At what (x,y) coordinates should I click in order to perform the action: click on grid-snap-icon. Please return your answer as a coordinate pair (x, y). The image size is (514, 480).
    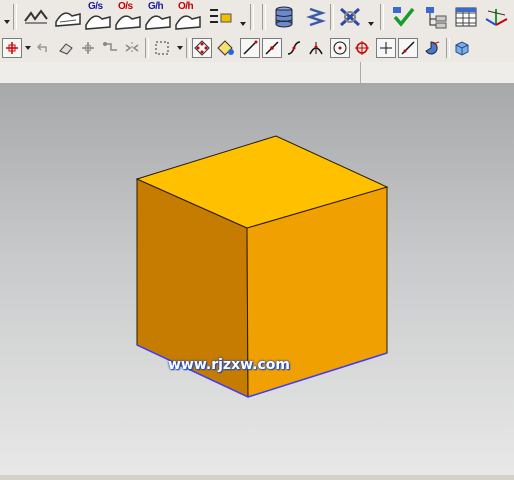
    Looking at the image, I should click on (202, 48).